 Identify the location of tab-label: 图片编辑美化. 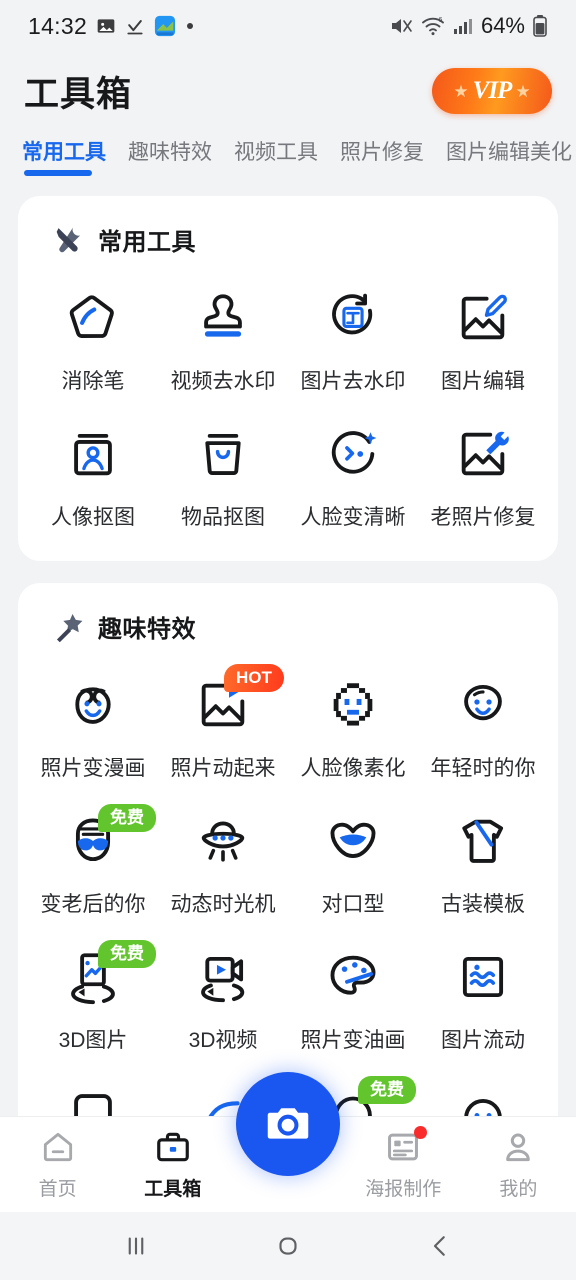
(509, 152).